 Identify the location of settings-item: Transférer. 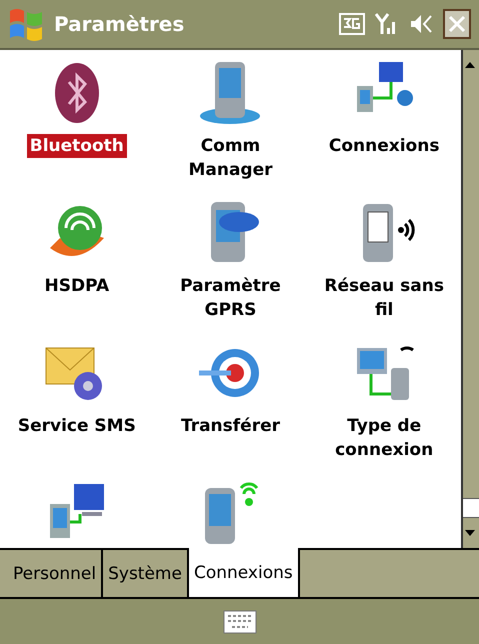
(230, 426).